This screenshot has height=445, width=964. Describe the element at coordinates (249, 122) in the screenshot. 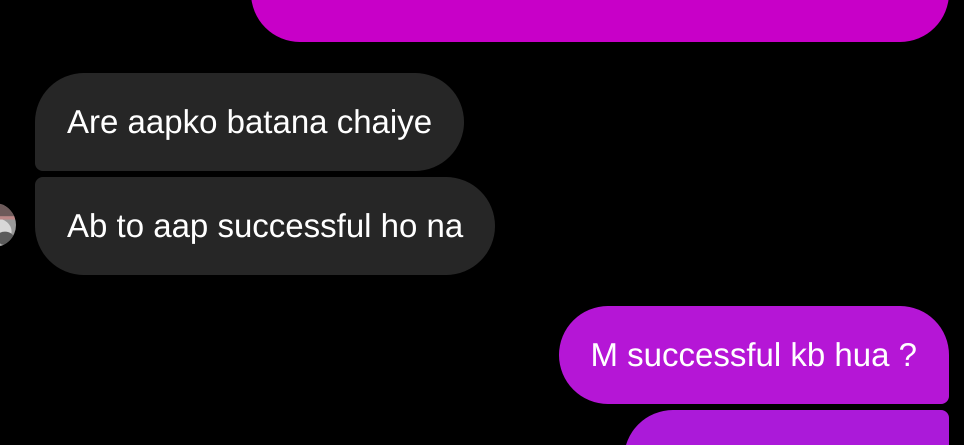

I see `message-bubble: Are aapko batana chaiye` at that location.